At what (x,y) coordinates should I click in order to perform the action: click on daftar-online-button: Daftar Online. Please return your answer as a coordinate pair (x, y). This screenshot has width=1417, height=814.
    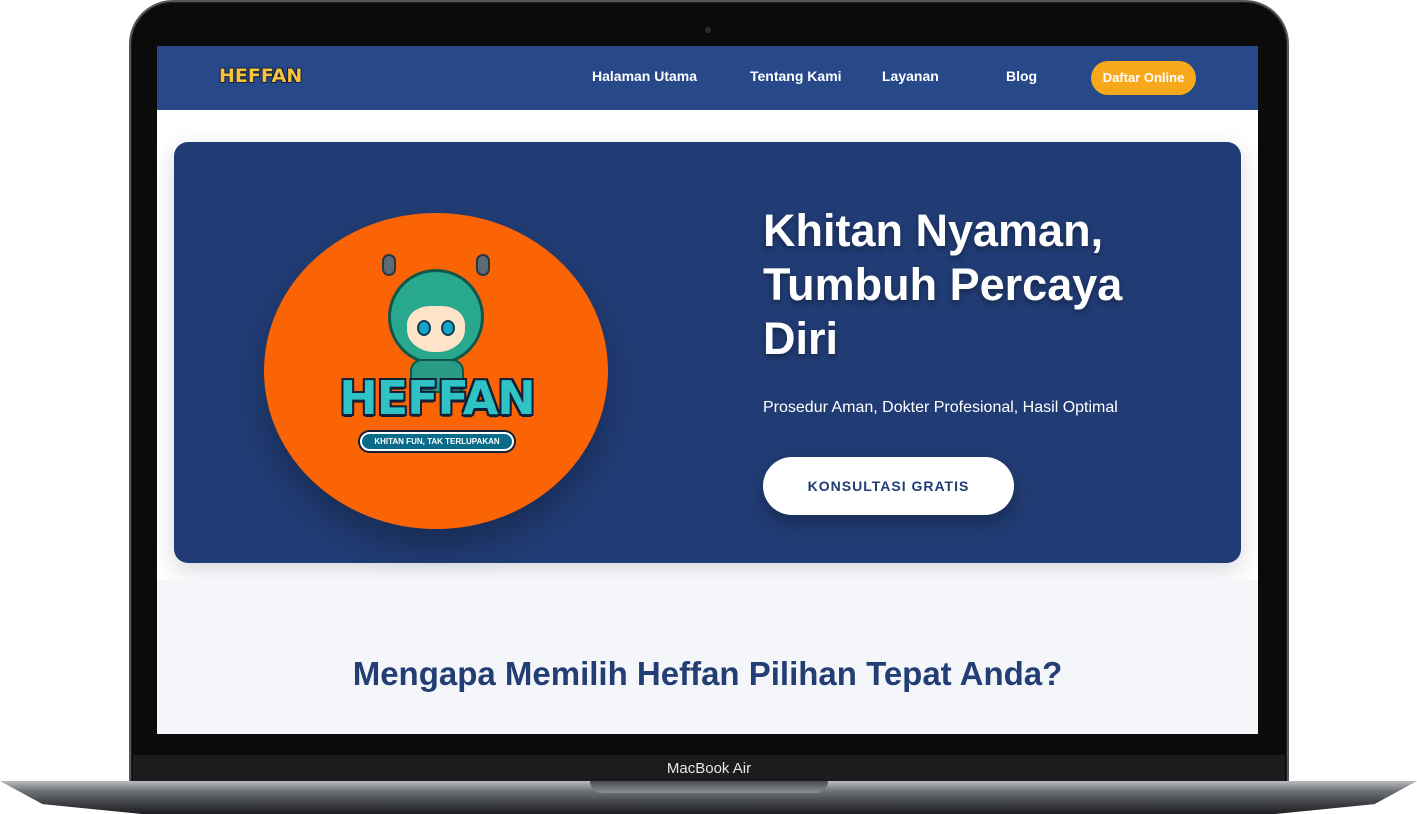
    Looking at the image, I should click on (1143, 78).